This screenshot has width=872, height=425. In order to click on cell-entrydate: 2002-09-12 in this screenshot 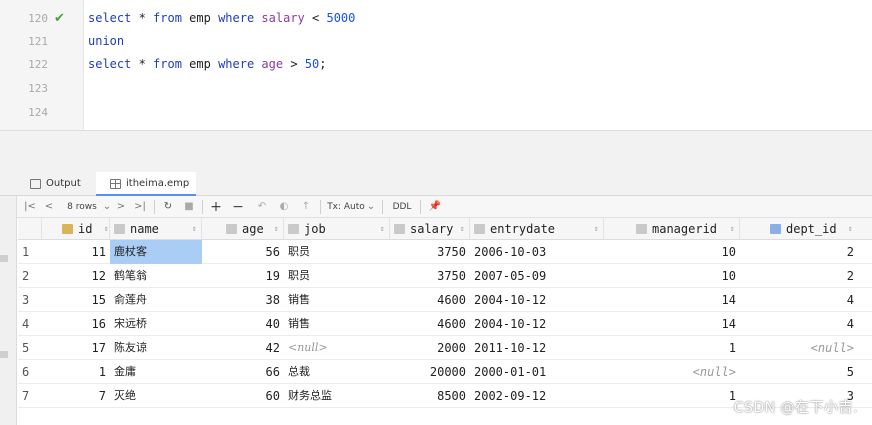, I will do `click(537, 396)`.